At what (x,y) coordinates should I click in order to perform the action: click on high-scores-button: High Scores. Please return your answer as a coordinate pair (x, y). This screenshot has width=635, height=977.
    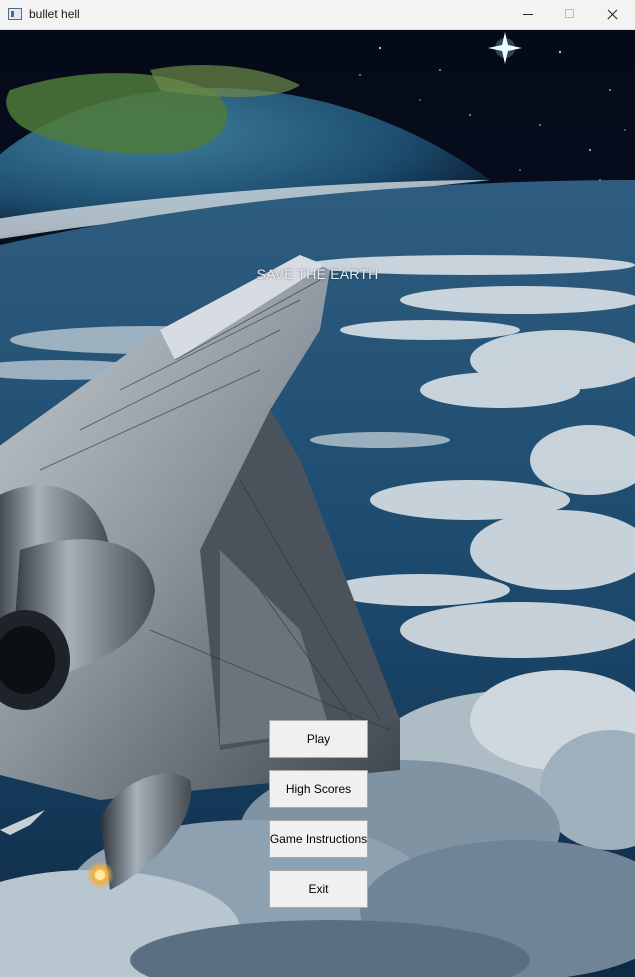
    Looking at the image, I should click on (318, 789).